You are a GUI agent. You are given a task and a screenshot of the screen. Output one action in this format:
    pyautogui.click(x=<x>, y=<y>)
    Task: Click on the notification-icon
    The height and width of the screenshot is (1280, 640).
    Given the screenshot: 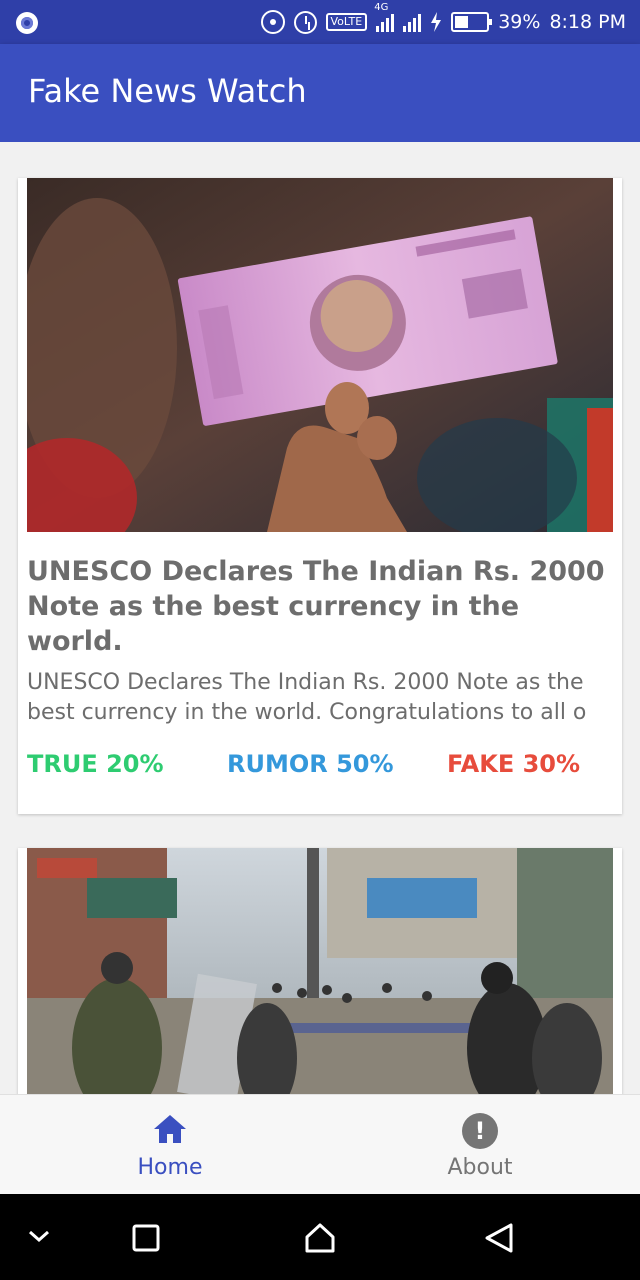 What is the action you would take?
    pyautogui.click(x=27, y=23)
    